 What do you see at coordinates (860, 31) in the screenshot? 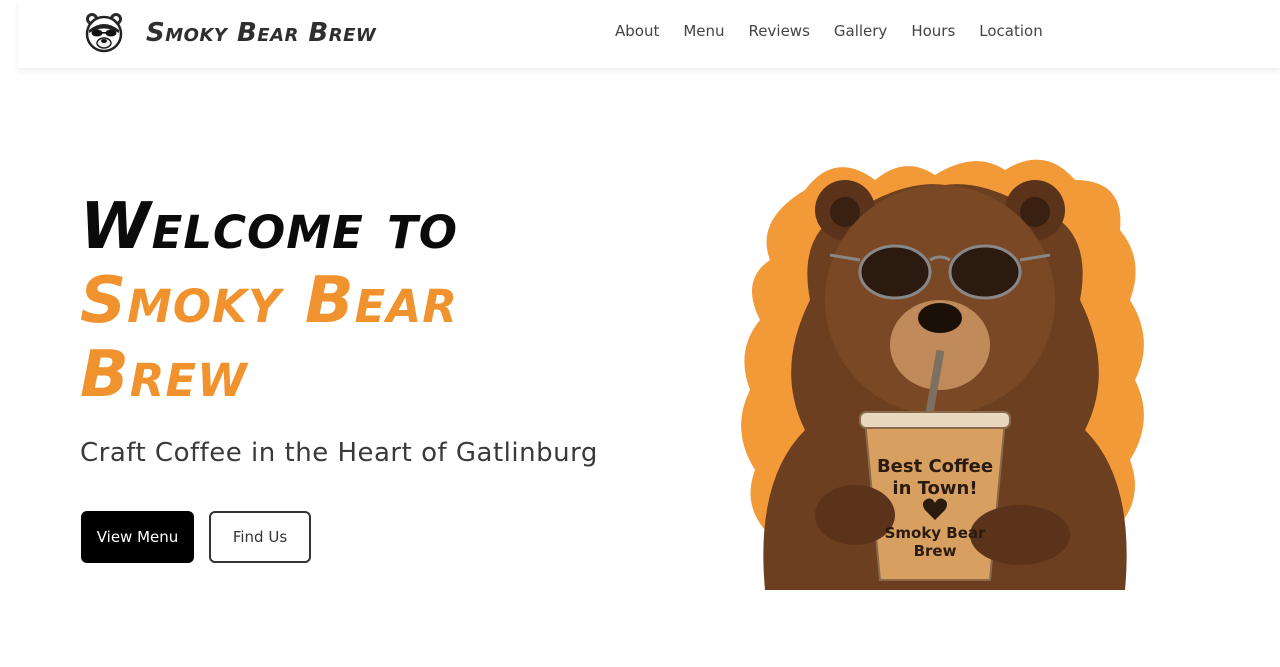
I see `nav-item-gallery: Gallery` at bounding box center [860, 31].